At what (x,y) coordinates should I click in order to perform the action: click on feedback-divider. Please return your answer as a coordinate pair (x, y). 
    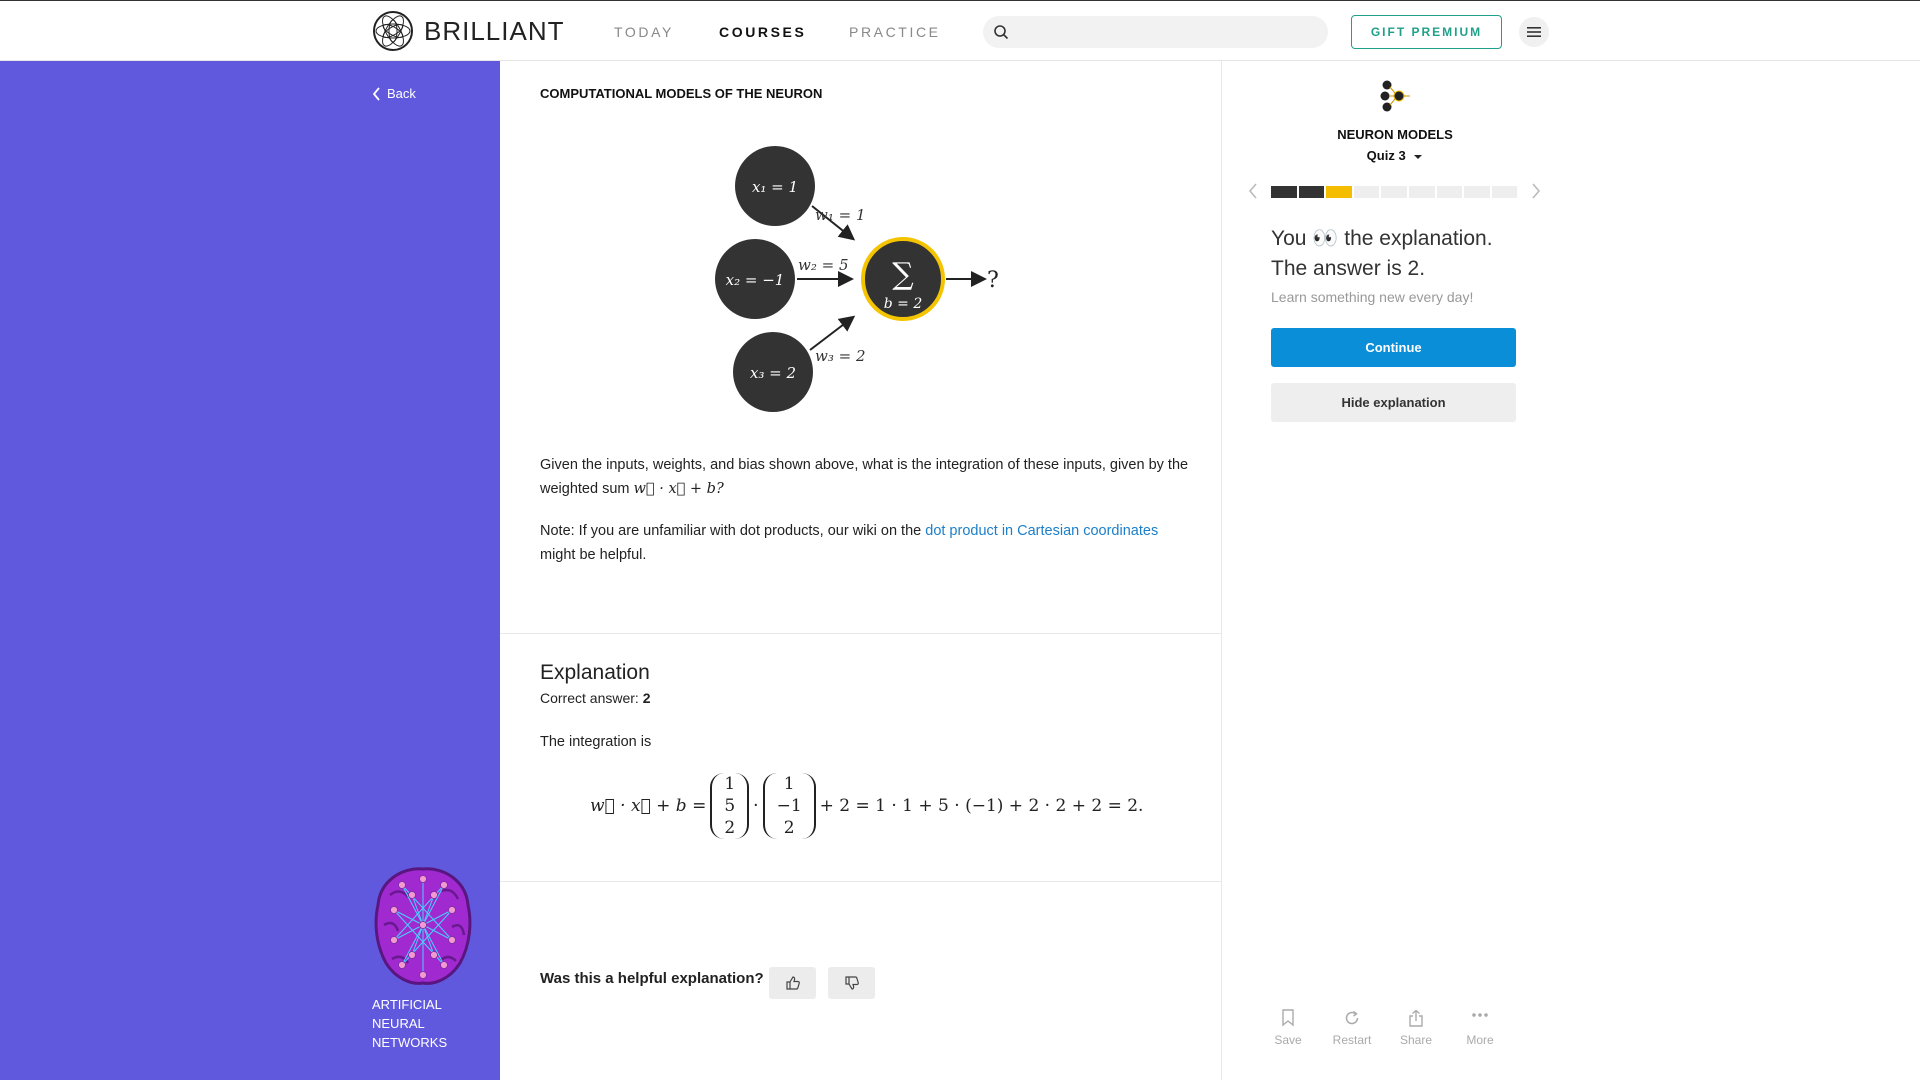
    Looking at the image, I should click on (861, 881).